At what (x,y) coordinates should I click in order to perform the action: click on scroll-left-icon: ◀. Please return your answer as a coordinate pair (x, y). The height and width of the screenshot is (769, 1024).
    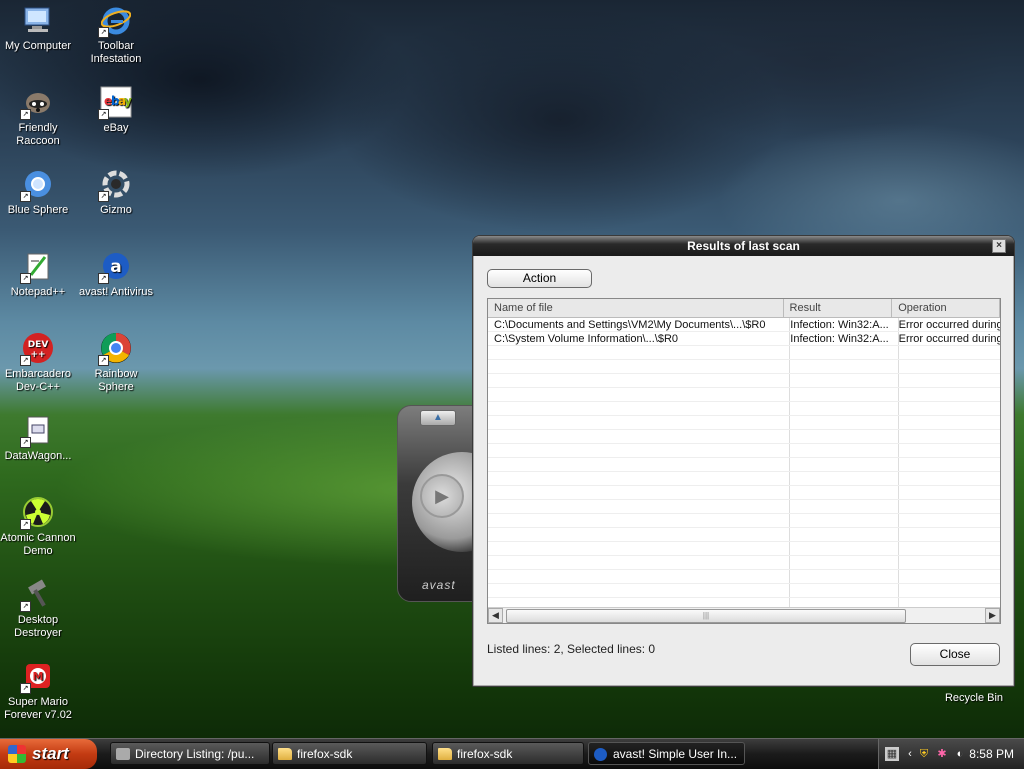
    Looking at the image, I should click on (495, 615).